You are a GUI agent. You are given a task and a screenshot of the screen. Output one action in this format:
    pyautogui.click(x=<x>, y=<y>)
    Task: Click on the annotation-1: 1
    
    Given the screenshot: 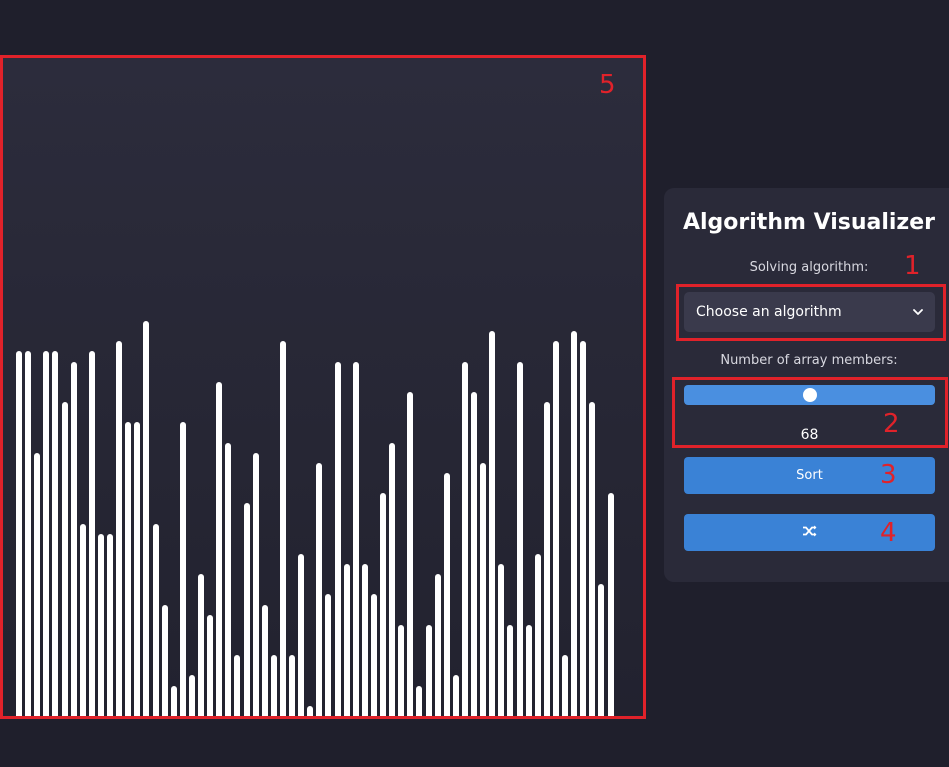 What is the action you would take?
    pyautogui.click(x=912, y=266)
    